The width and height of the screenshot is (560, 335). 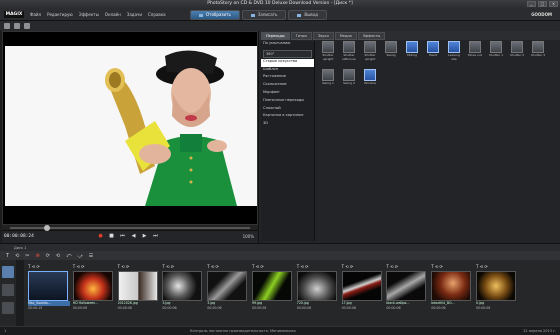 What do you see at coordinates (371, 36) in the screenshot?
I see `tab-effects: Эффекты` at bounding box center [371, 36].